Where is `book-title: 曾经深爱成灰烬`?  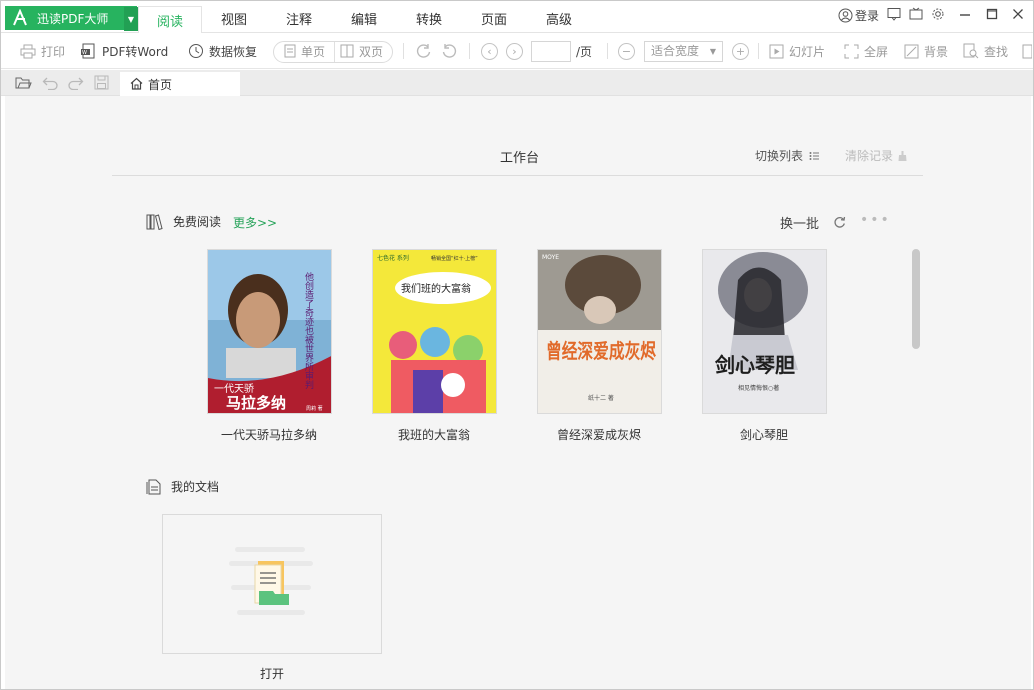
book-title: 曾经深爱成灰烬 is located at coordinates (599, 434).